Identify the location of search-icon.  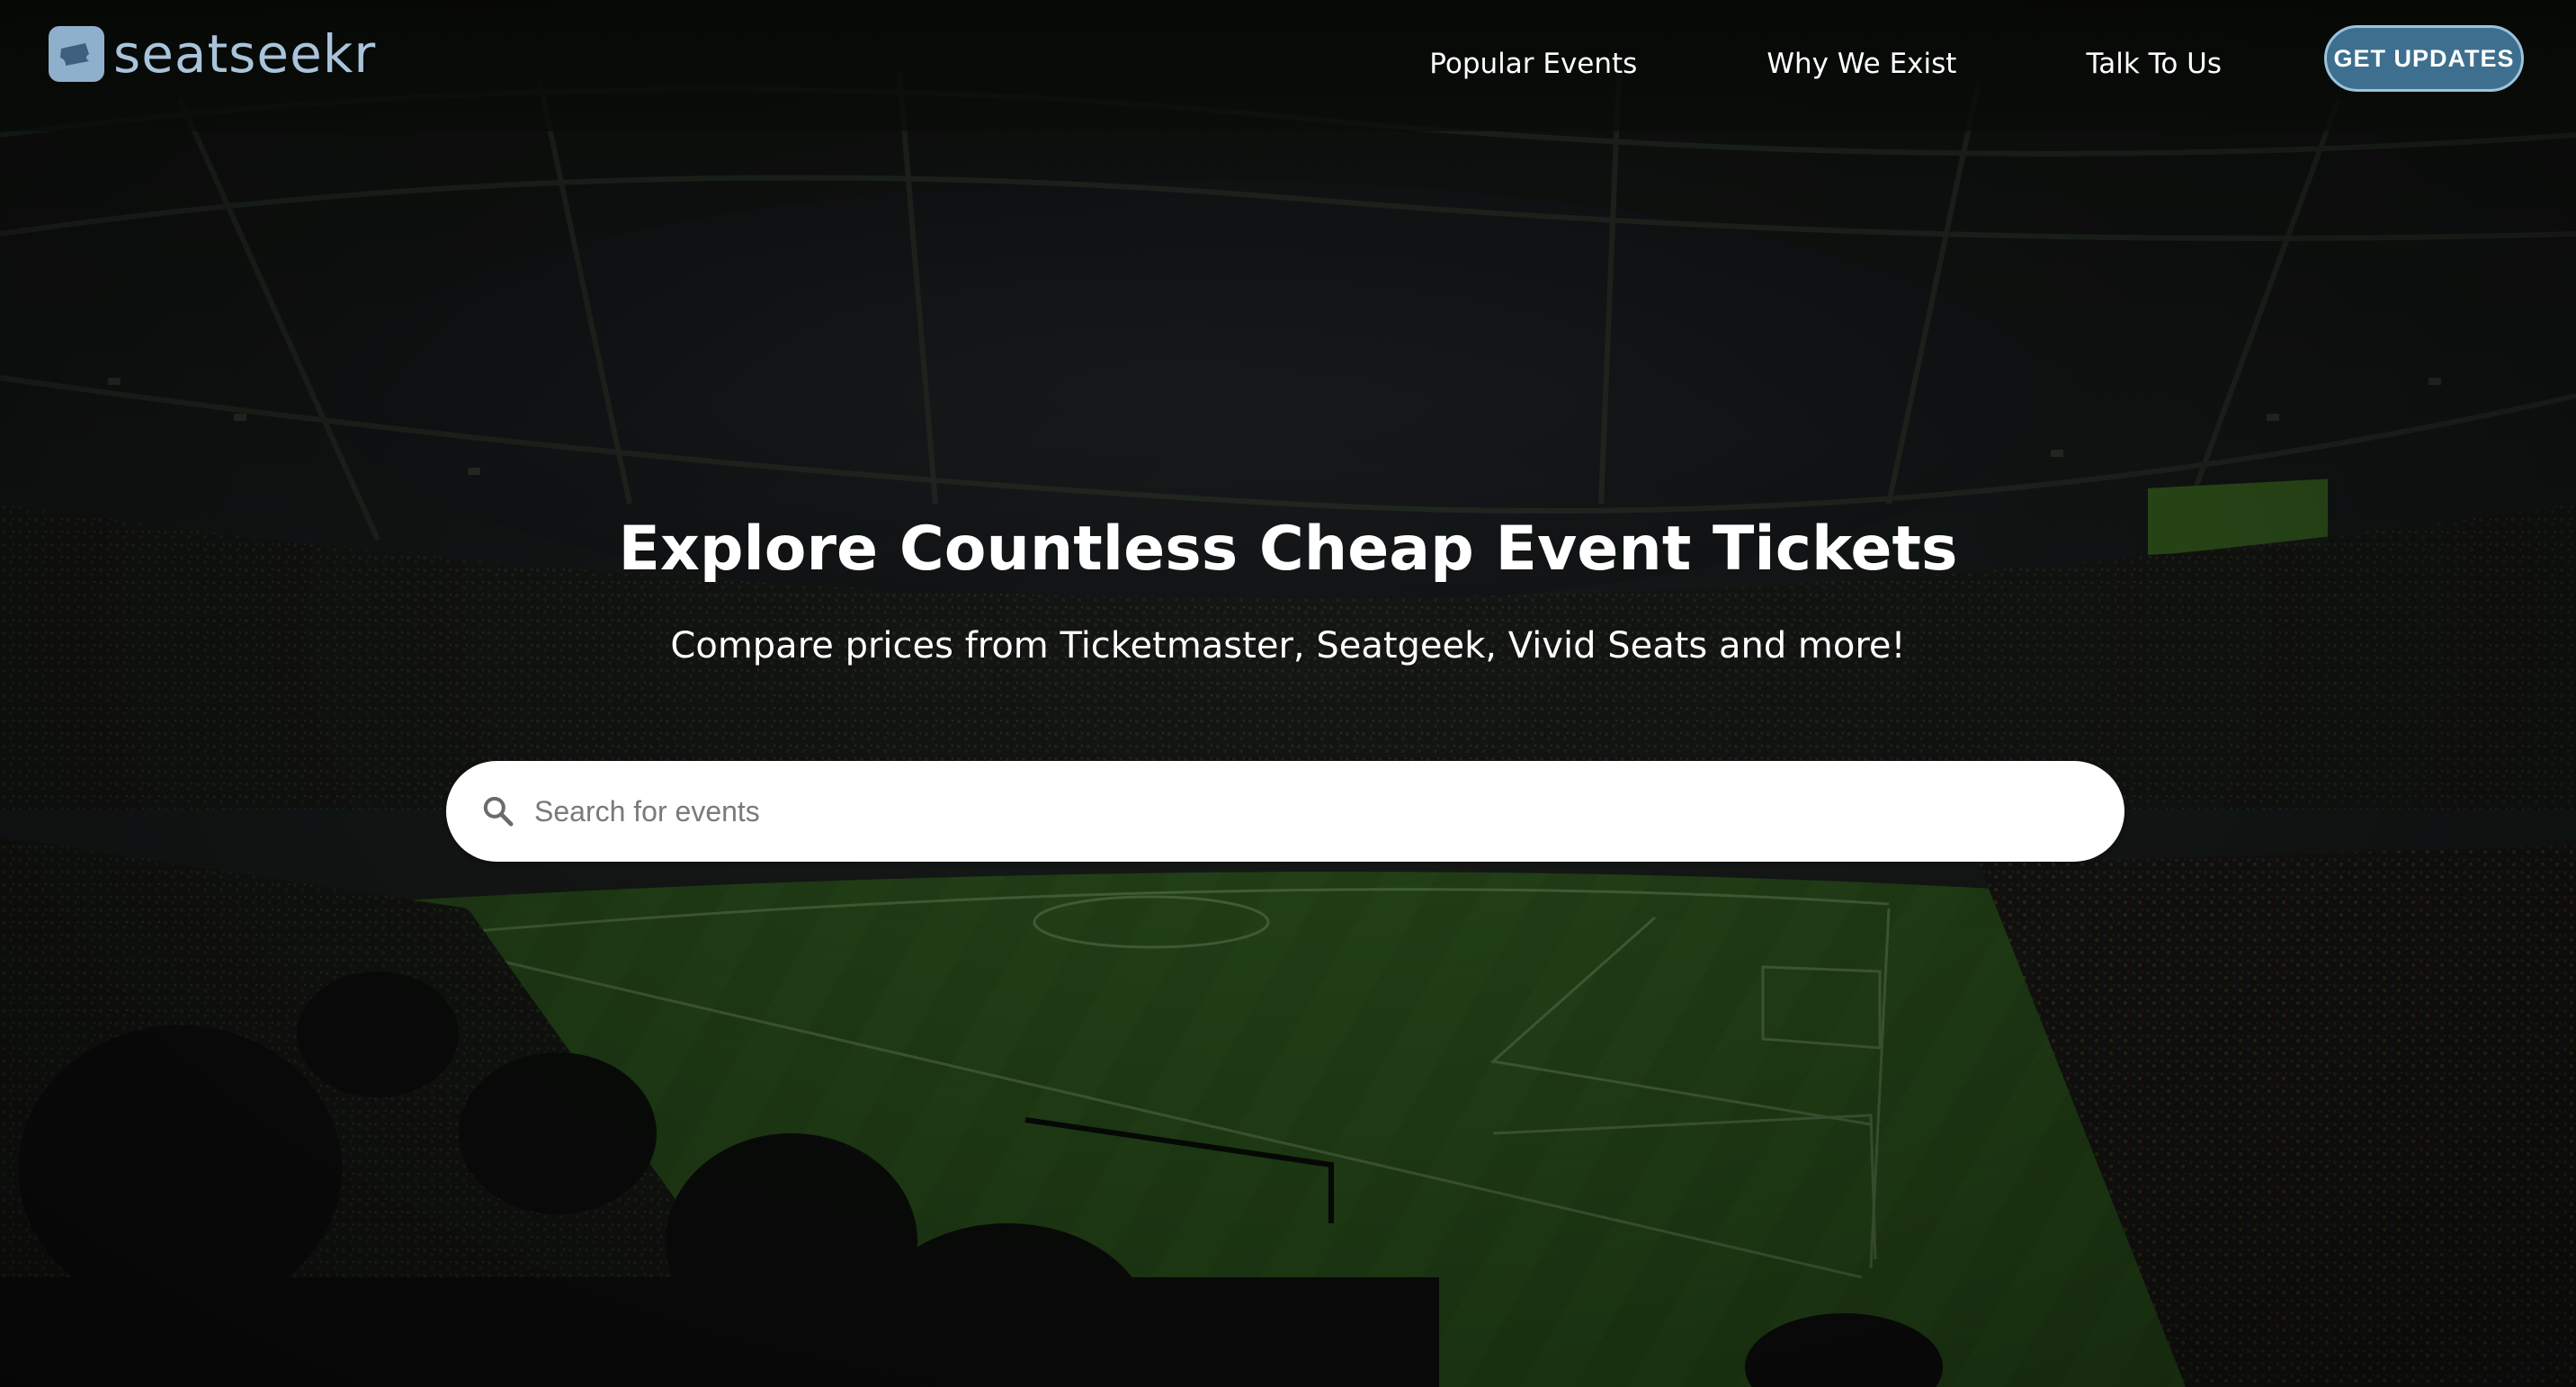
(498, 811).